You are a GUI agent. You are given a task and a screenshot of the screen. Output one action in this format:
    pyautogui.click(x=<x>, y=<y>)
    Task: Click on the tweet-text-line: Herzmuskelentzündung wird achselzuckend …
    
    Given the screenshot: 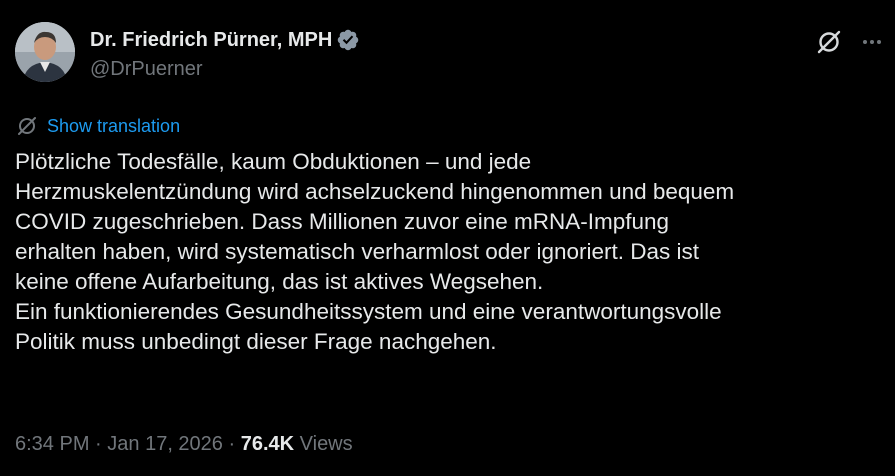 What is the action you would take?
    pyautogui.click(x=375, y=191)
    